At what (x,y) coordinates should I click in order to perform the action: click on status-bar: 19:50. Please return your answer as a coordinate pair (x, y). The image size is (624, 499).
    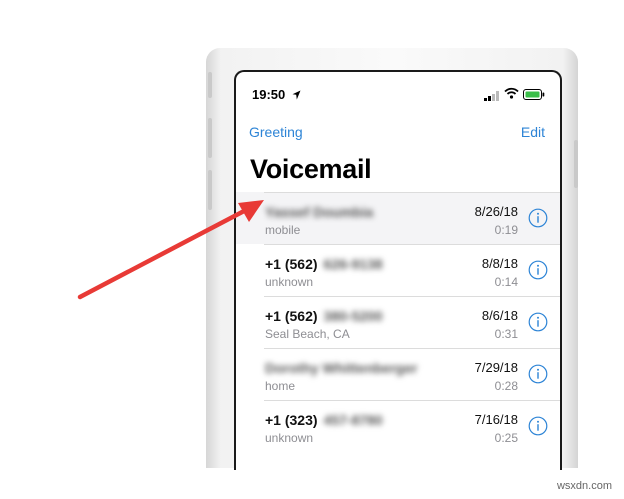
    Looking at the image, I should click on (398, 92).